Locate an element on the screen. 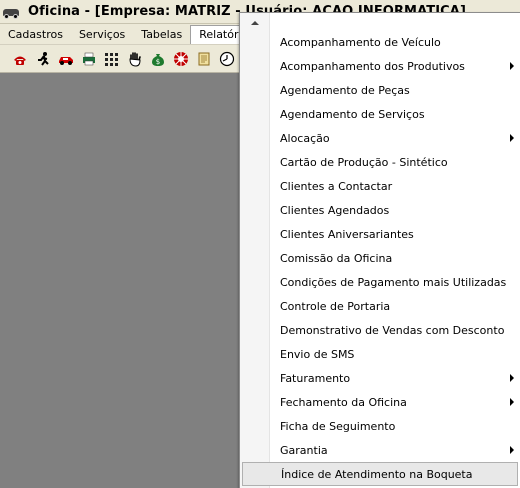 This screenshot has height=488, width=520. menu-item: Condições de Pagamento mais Utilizadas is located at coordinates (394, 282).